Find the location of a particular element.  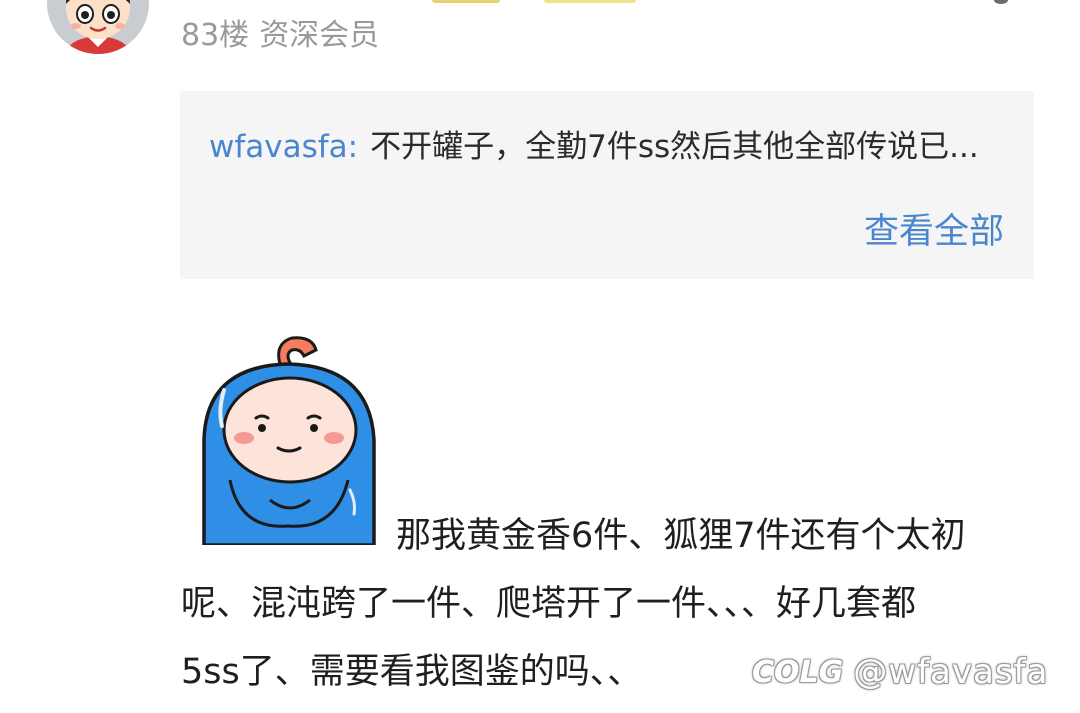

colg-logo: COLG is located at coordinates (798, 672).